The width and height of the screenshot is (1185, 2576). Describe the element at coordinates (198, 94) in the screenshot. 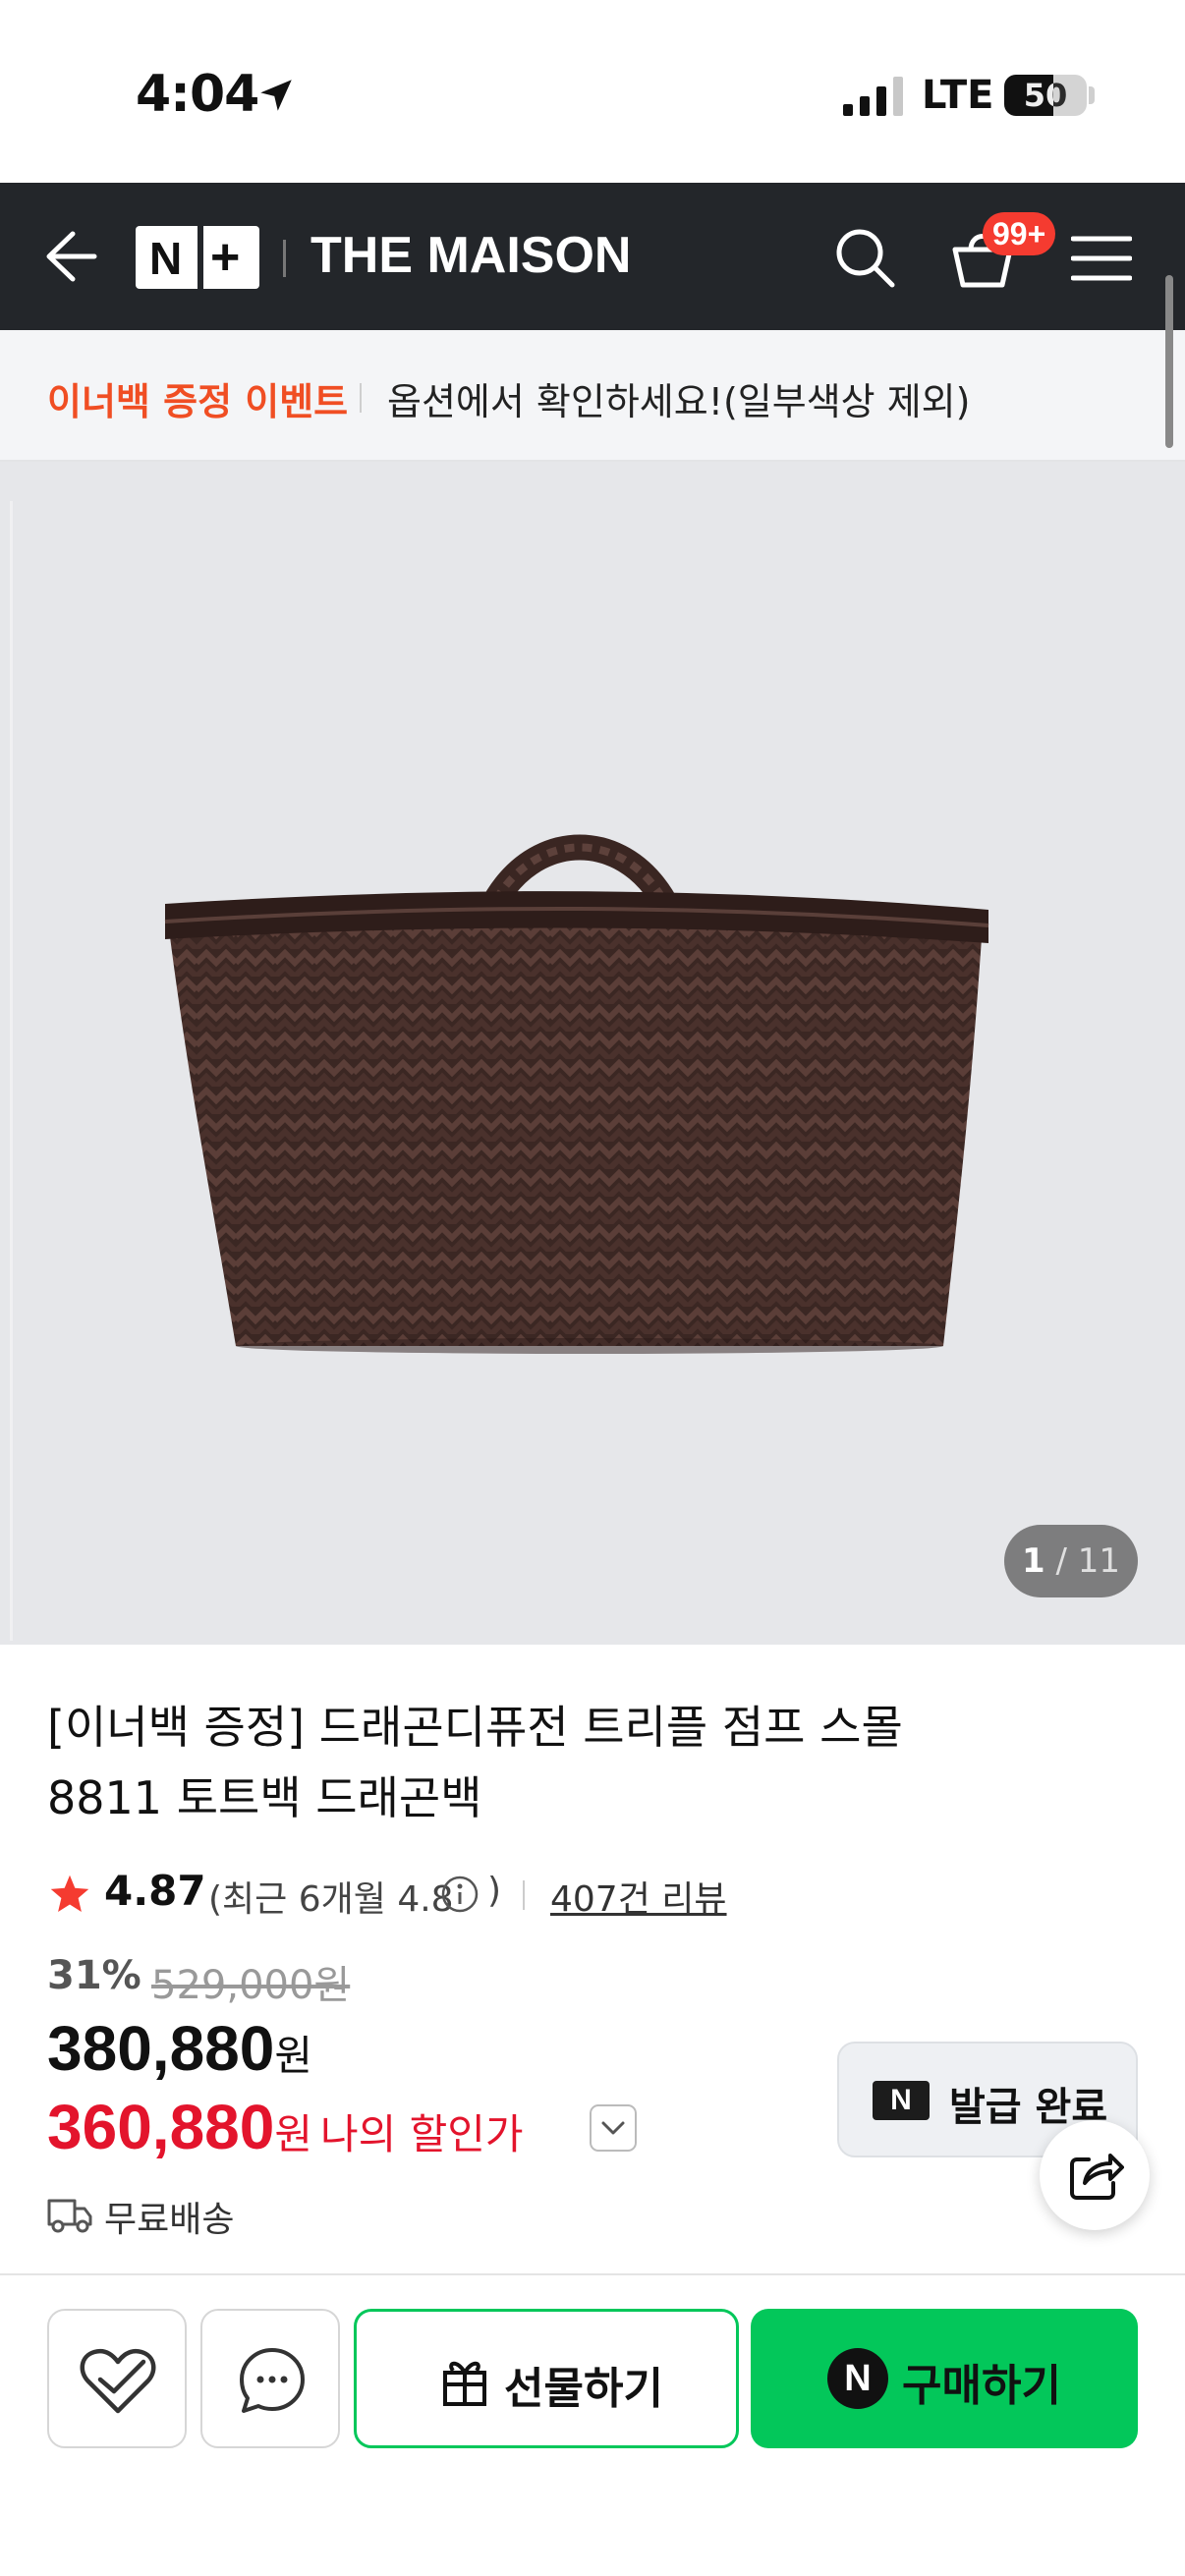

I see `status-time: 4:04` at that location.